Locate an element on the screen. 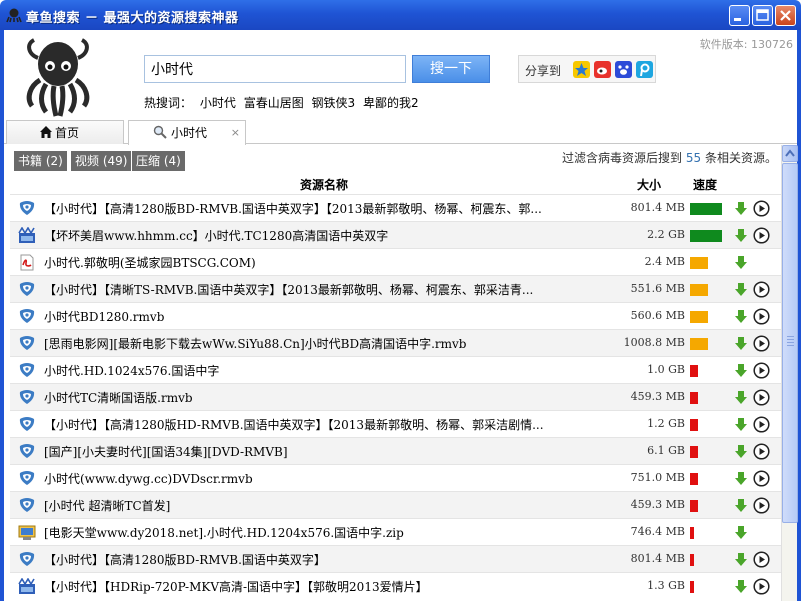 The width and height of the screenshot is (801, 601). result-row: [小时代 超清晰TC首发] 459.3 MB is located at coordinates (395, 504).